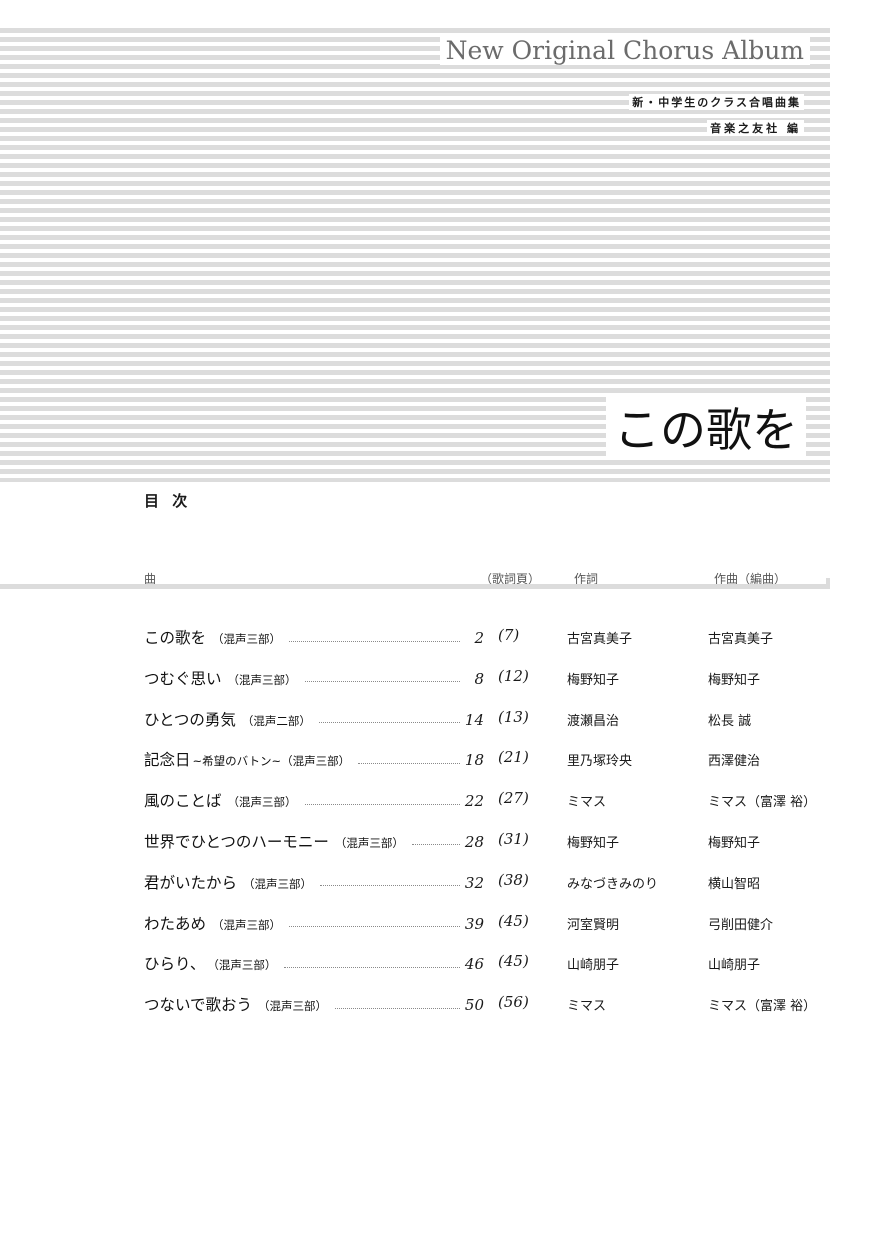 This screenshot has height=1236, width=874. What do you see at coordinates (314, 637) in the screenshot?
I see `song-main: この歌を （混声三部） 2` at bounding box center [314, 637].